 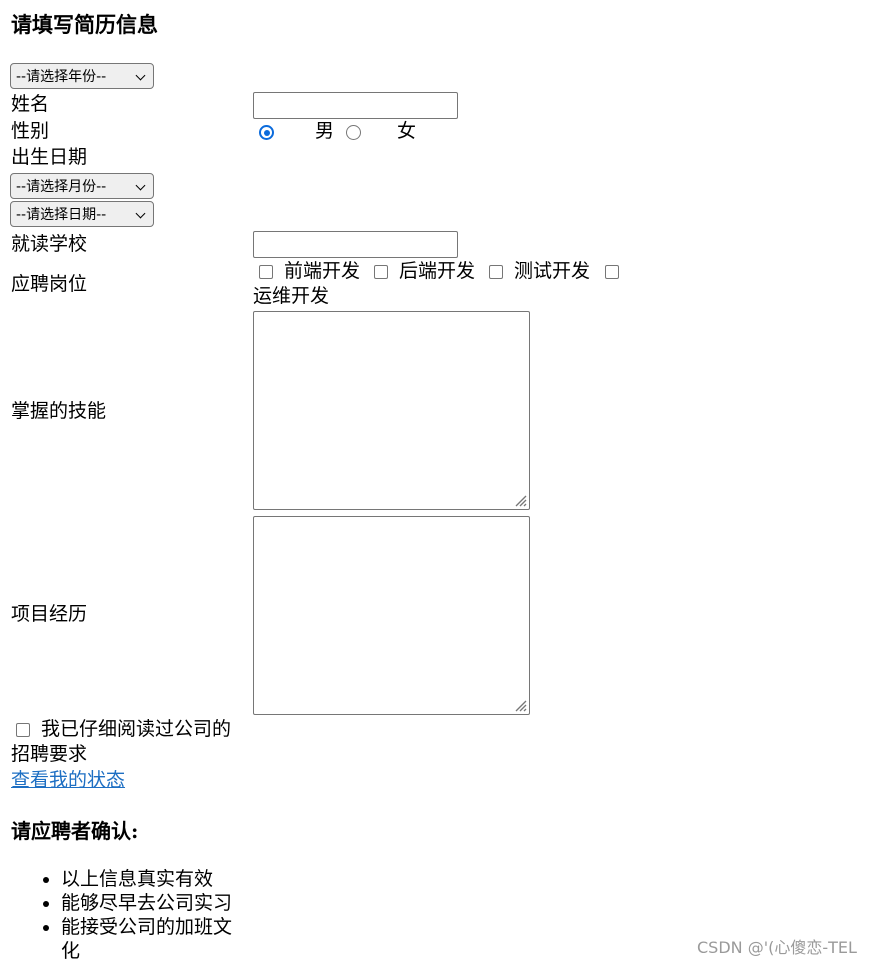 What do you see at coordinates (68, 780) in the screenshot?
I see `view-status-link: 查看我的状态` at bounding box center [68, 780].